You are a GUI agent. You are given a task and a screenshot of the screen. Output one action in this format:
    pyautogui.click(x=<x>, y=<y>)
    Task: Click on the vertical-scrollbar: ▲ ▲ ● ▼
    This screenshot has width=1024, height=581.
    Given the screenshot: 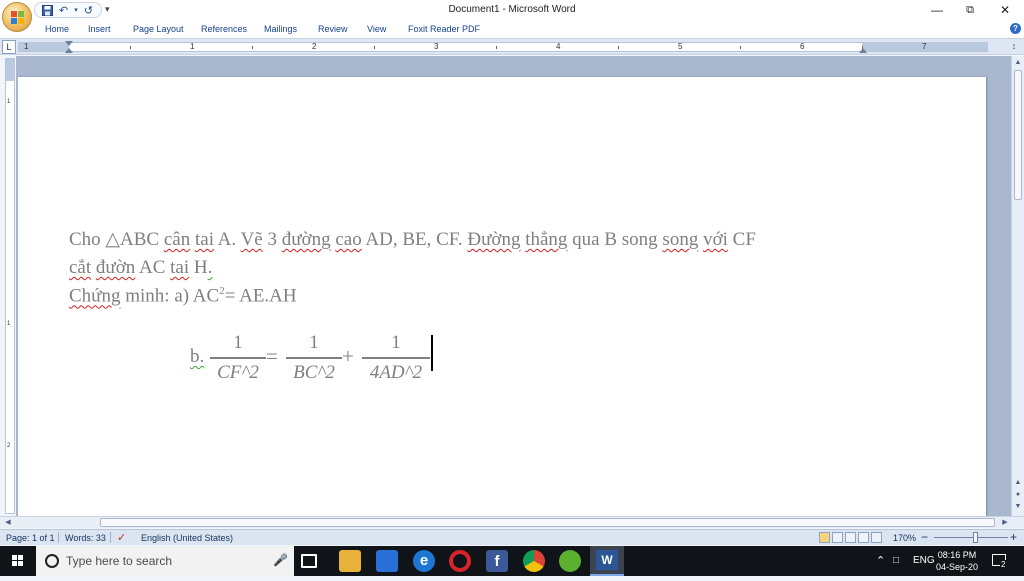 What is the action you would take?
    pyautogui.click(x=1017, y=286)
    